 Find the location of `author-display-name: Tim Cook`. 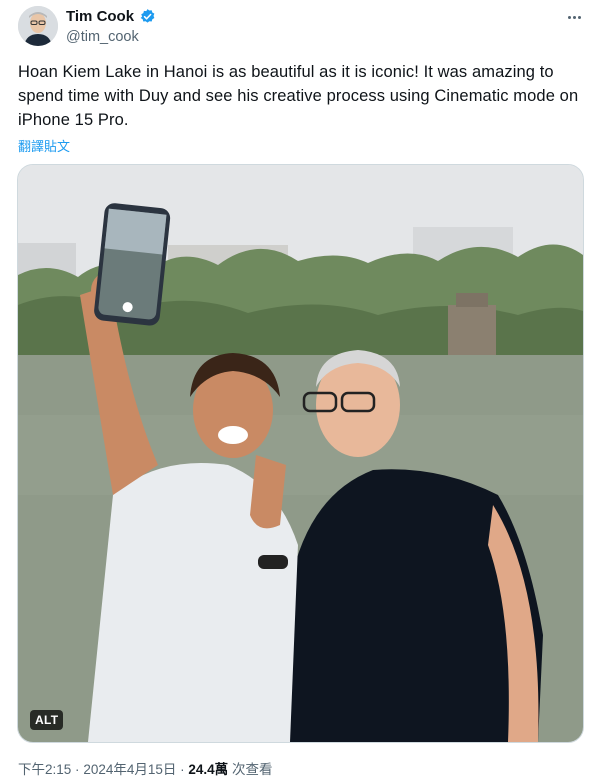

author-display-name: Tim Cook is located at coordinates (100, 16).